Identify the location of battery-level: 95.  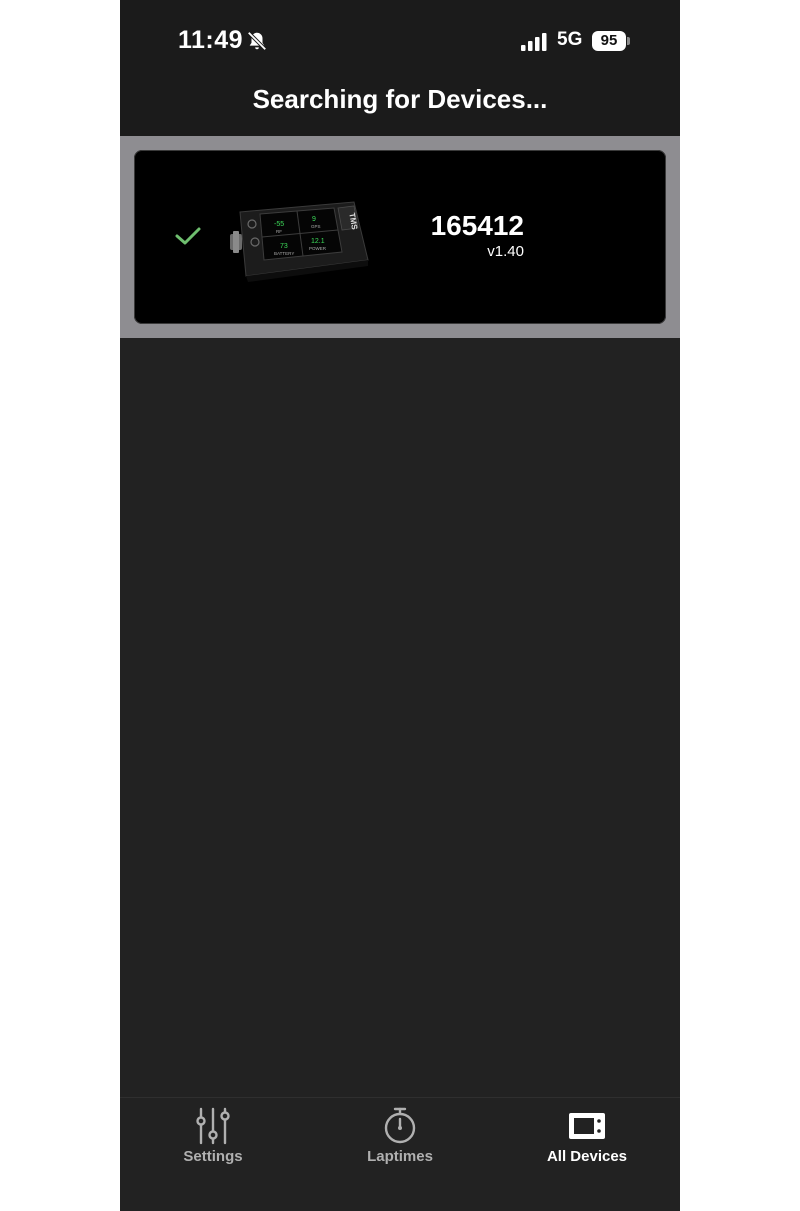
(609, 41).